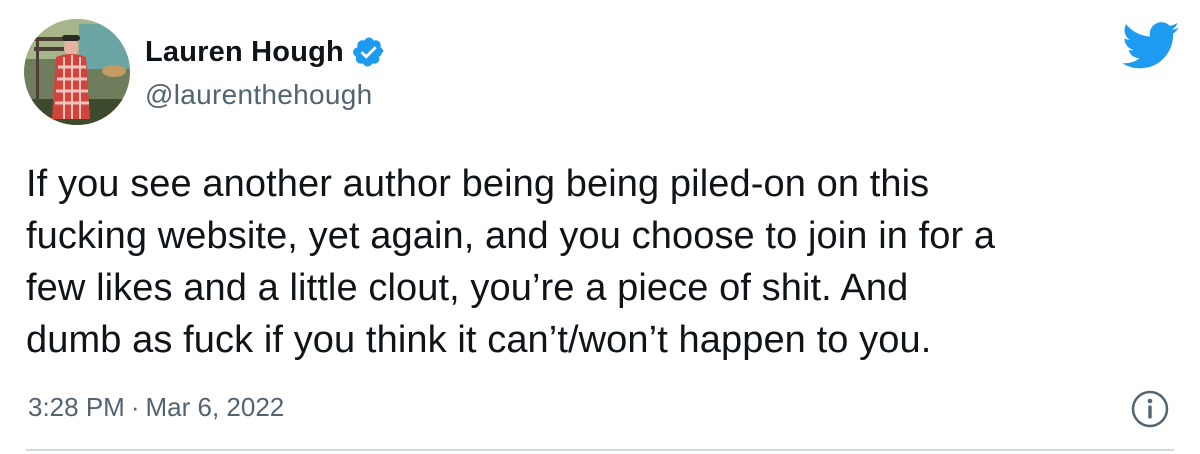  I want to click on avatar, so click(77, 72).